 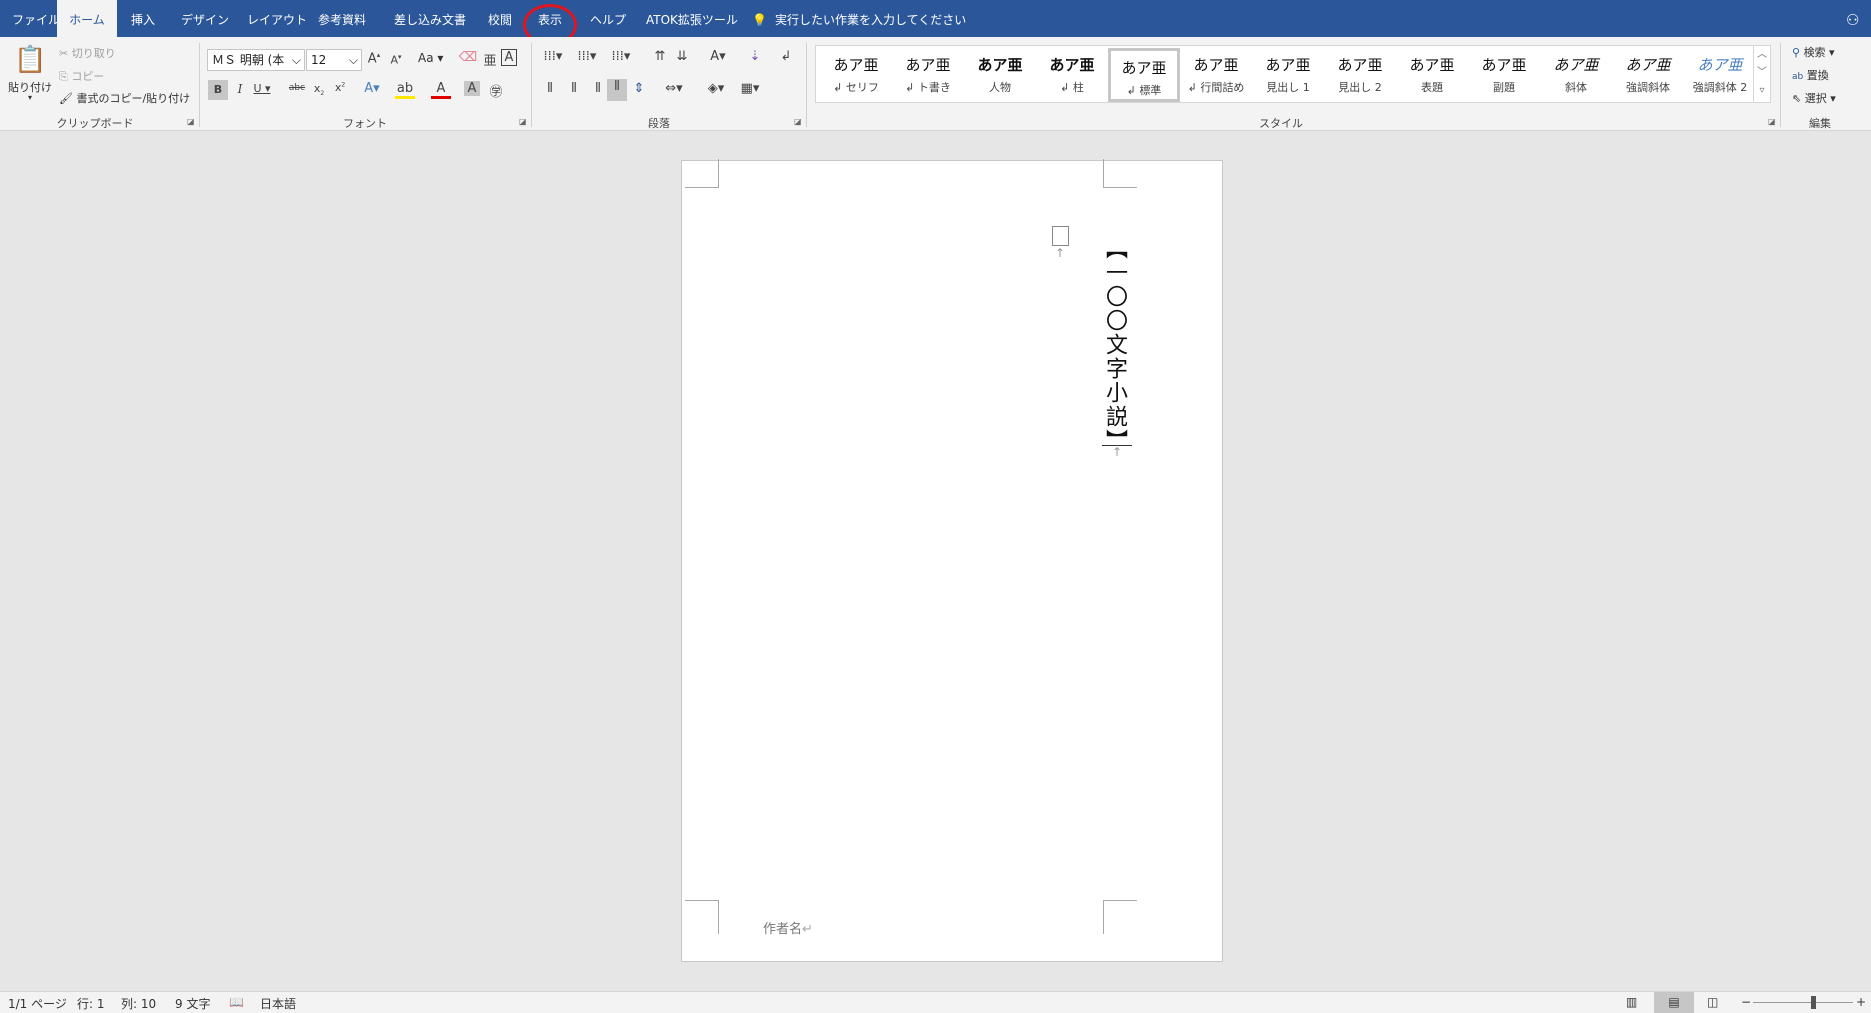 I want to click on copy-icon: ⎘, so click(x=63, y=76).